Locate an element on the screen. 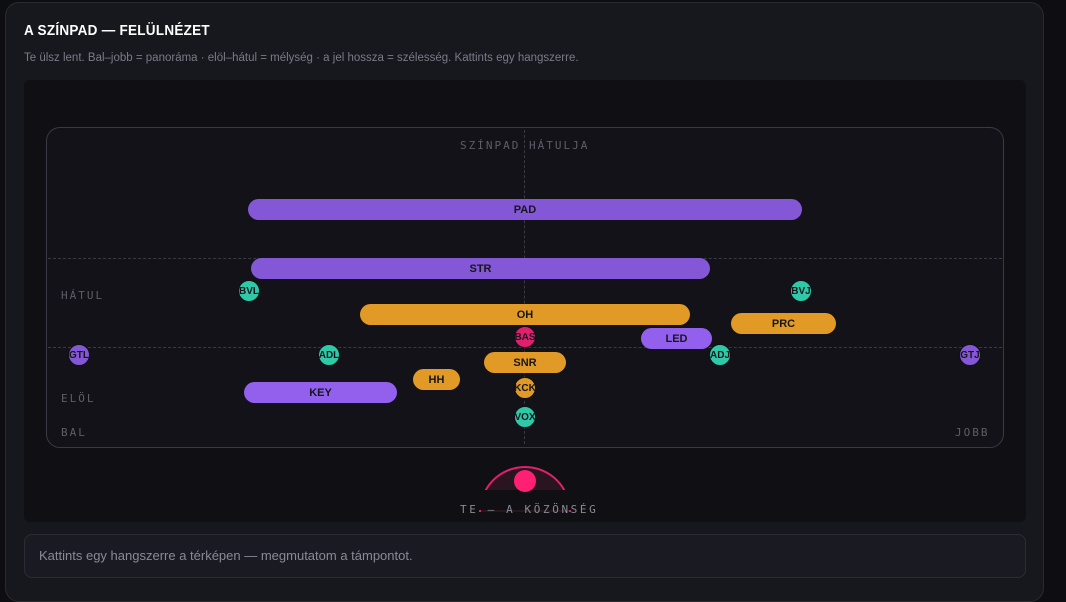 This screenshot has width=1066, height=602. instrument-gtl-label: GTL is located at coordinates (79, 355).